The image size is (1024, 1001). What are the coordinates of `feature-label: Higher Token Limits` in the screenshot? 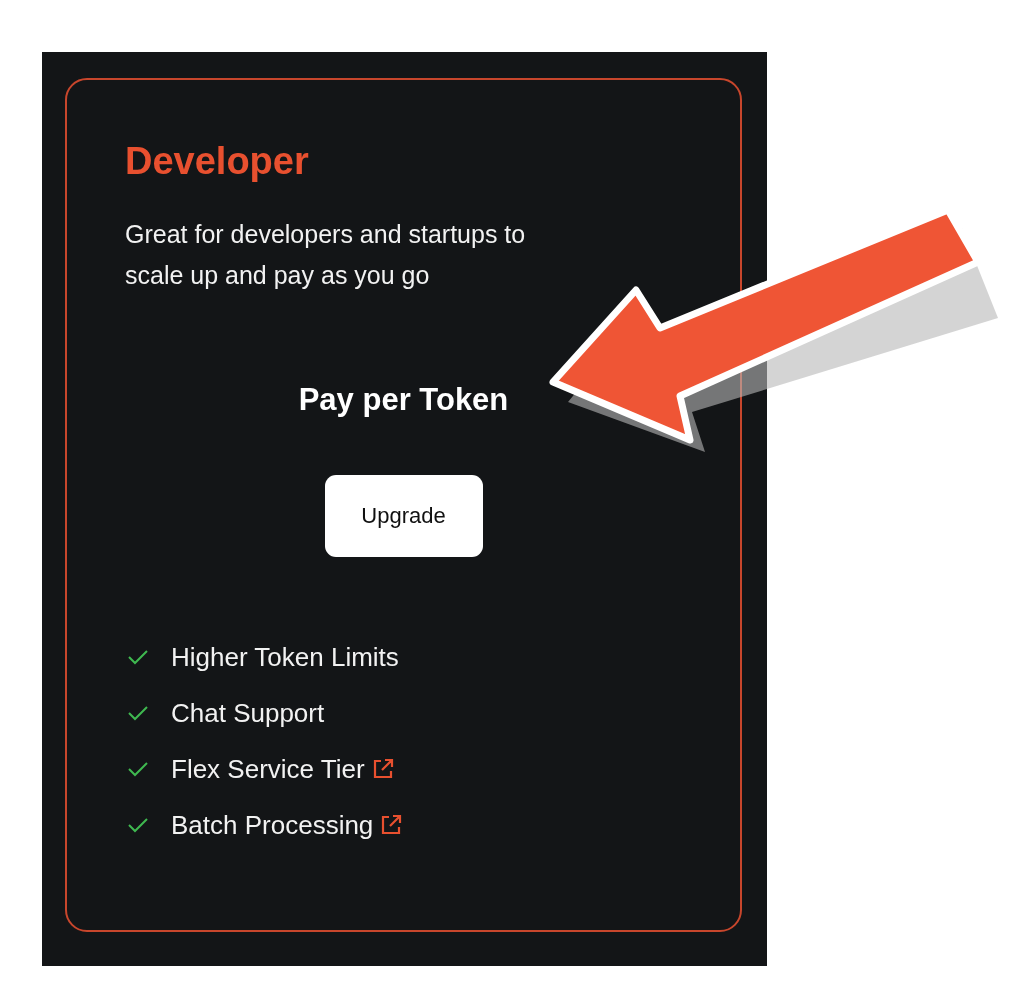 It's located at (285, 657).